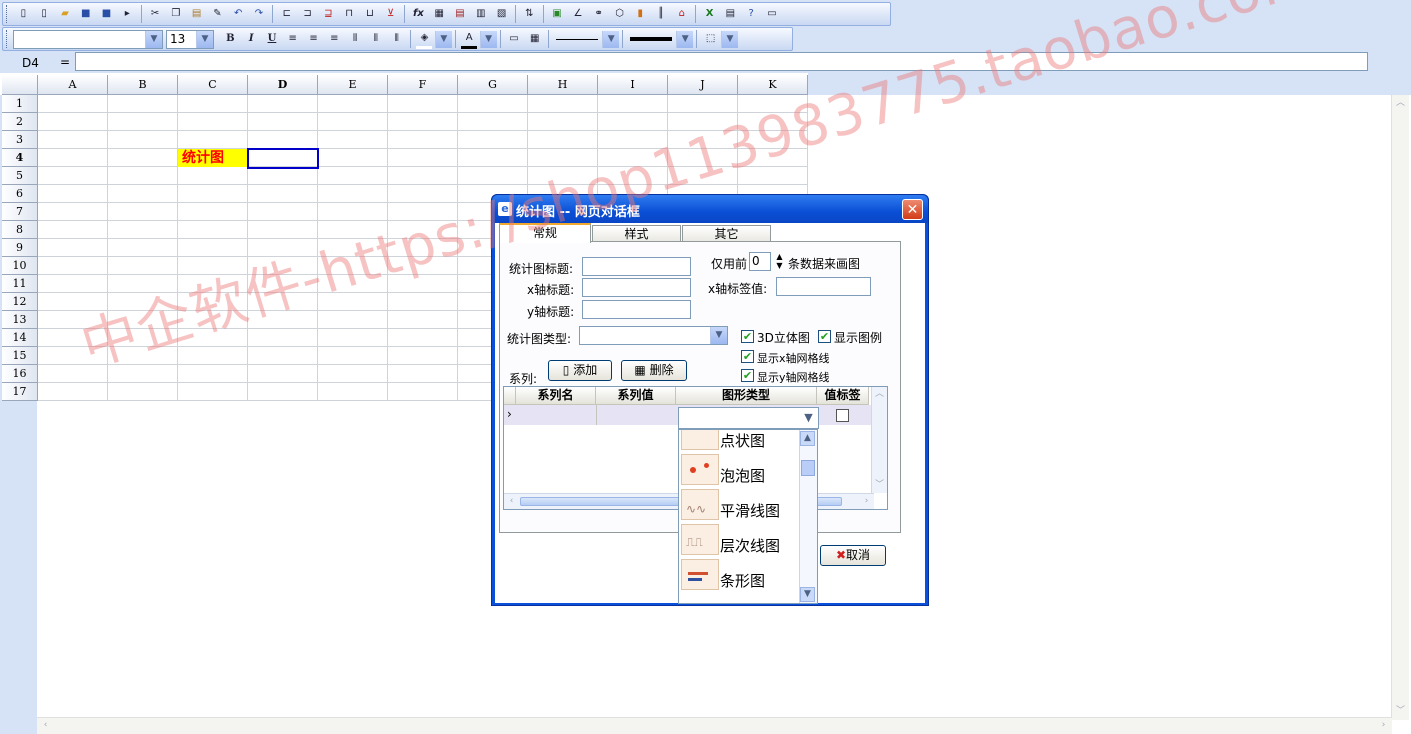  I want to click on delete-row-icon: ⊔, so click(370, 14).